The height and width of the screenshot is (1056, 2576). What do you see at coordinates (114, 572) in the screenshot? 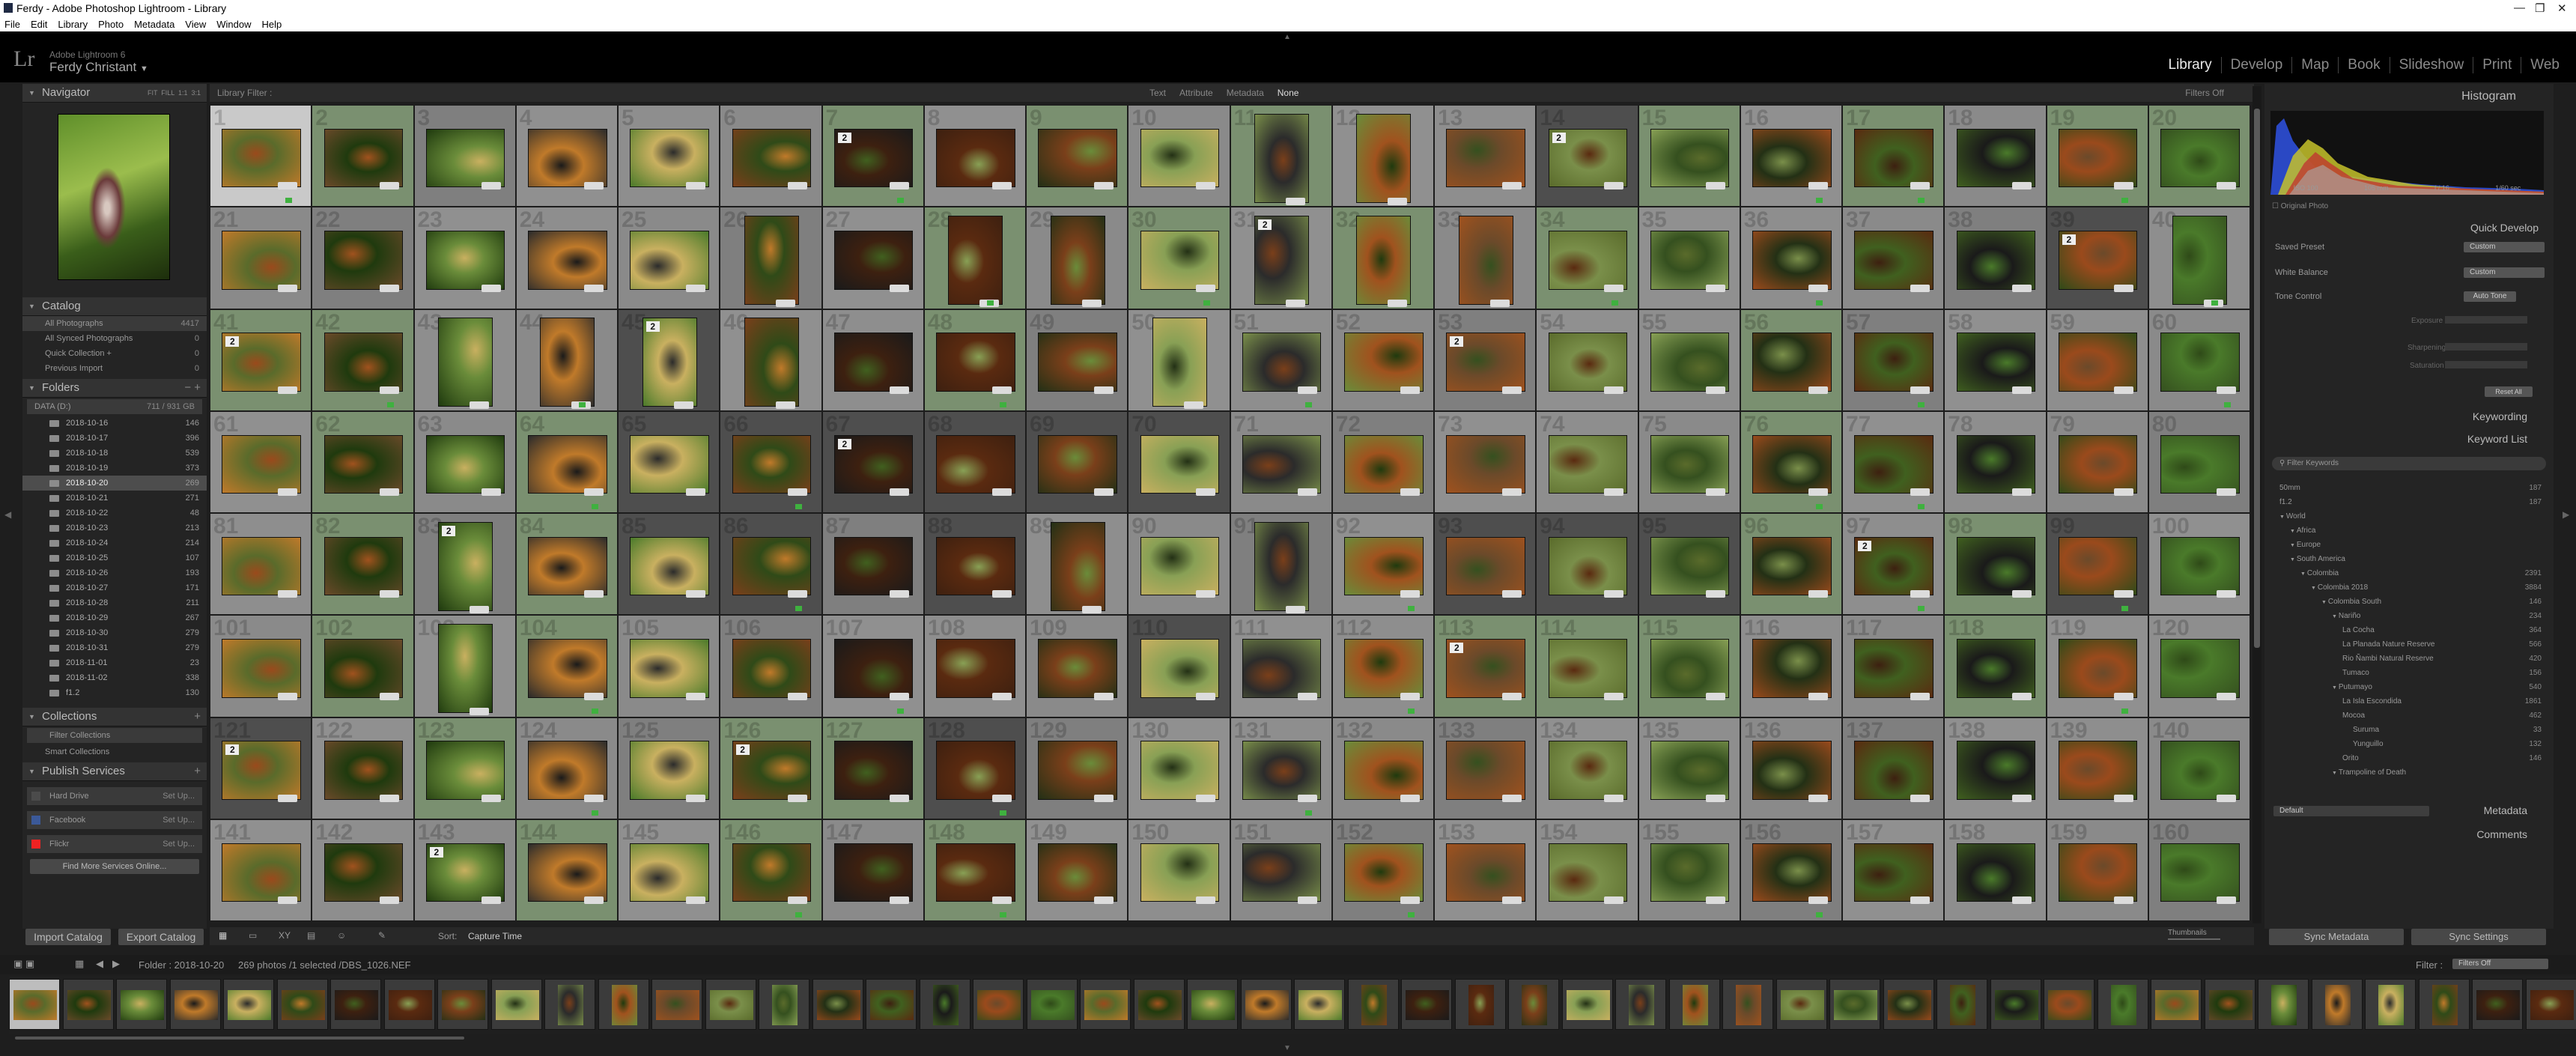
I see `folder-item: 2018-10-26 193` at bounding box center [114, 572].